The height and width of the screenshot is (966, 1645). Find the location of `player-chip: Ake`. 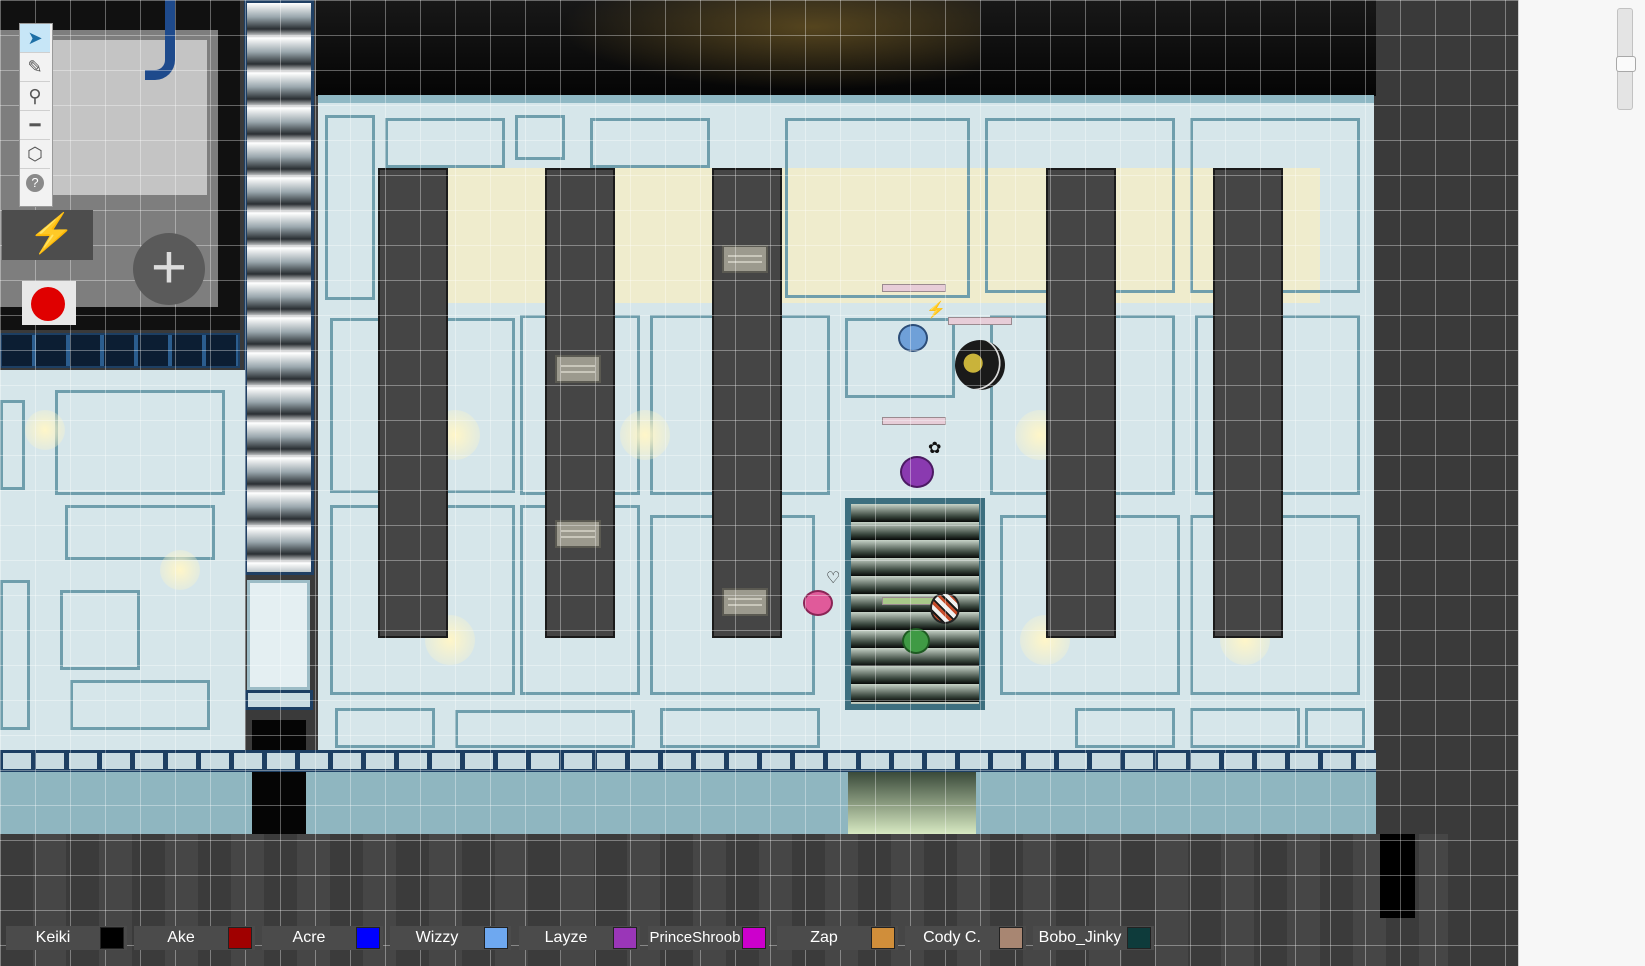

player-chip: Ake is located at coordinates (194, 938).